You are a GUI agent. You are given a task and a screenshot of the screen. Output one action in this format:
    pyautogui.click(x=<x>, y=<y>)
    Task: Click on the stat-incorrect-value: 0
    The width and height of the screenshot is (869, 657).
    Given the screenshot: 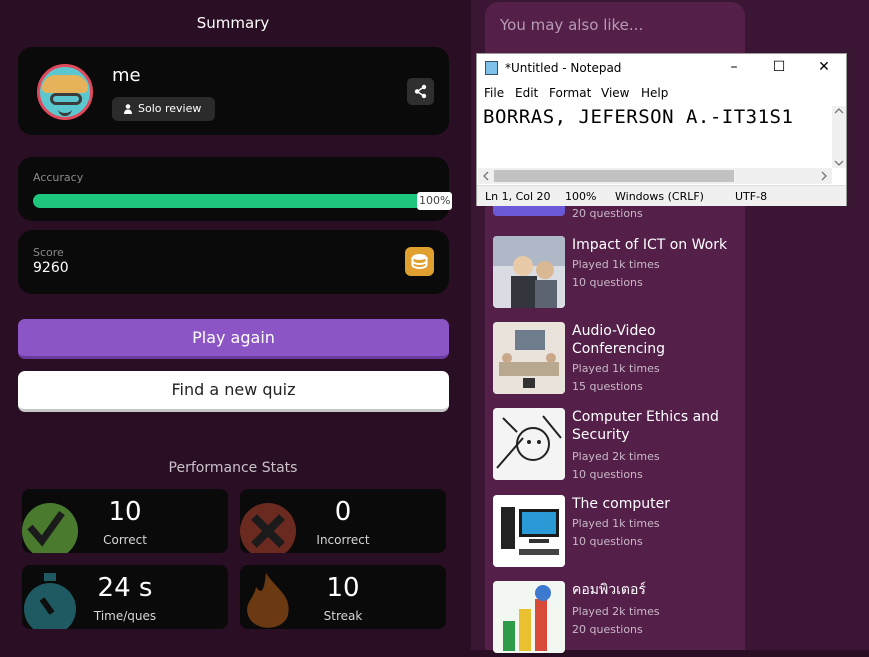 What is the action you would take?
    pyautogui.click(x=343, y=512)
    